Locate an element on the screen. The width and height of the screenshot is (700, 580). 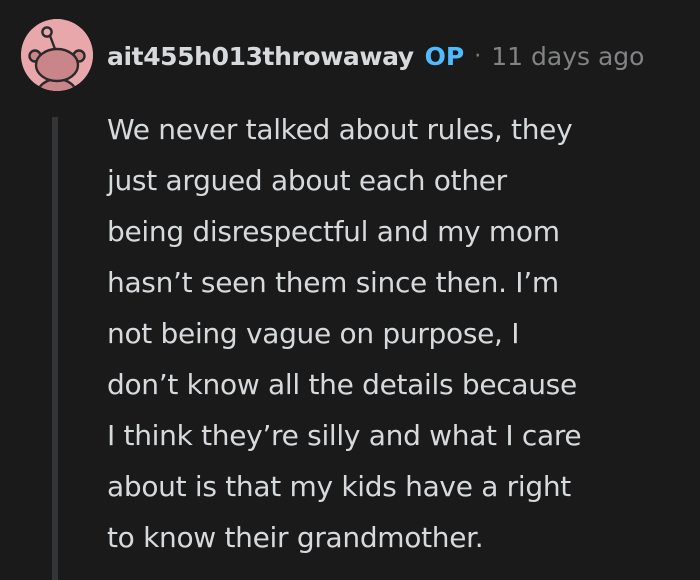
avatar is located at coordinates (57, 55).